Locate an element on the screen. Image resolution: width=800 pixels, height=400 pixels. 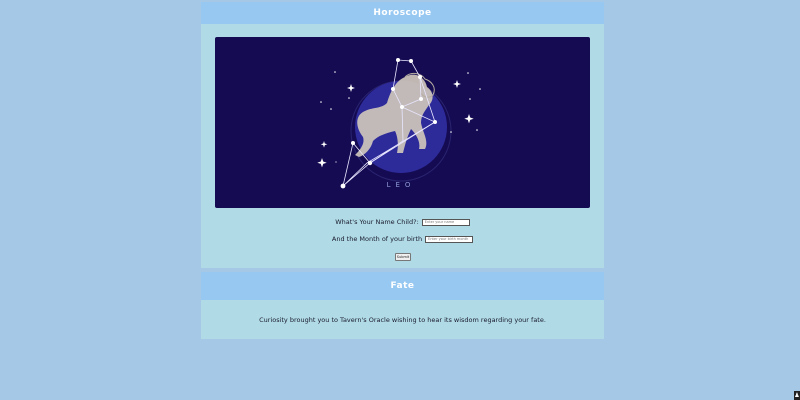
name-input is located at coordinates (445, 222).